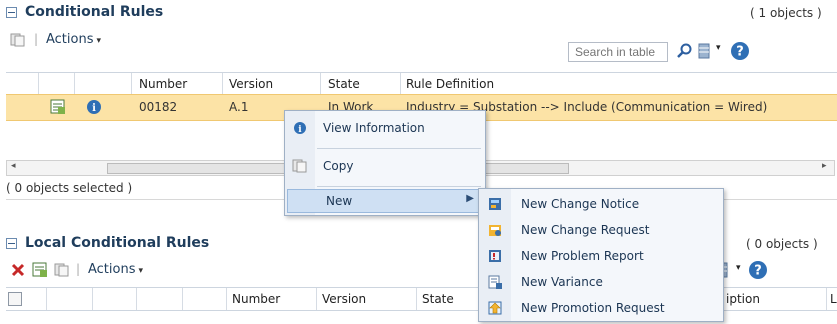 This screenshot has height=324, width=837. I want to click on submenu-arrow-icon: ▶, so click(470, 198).